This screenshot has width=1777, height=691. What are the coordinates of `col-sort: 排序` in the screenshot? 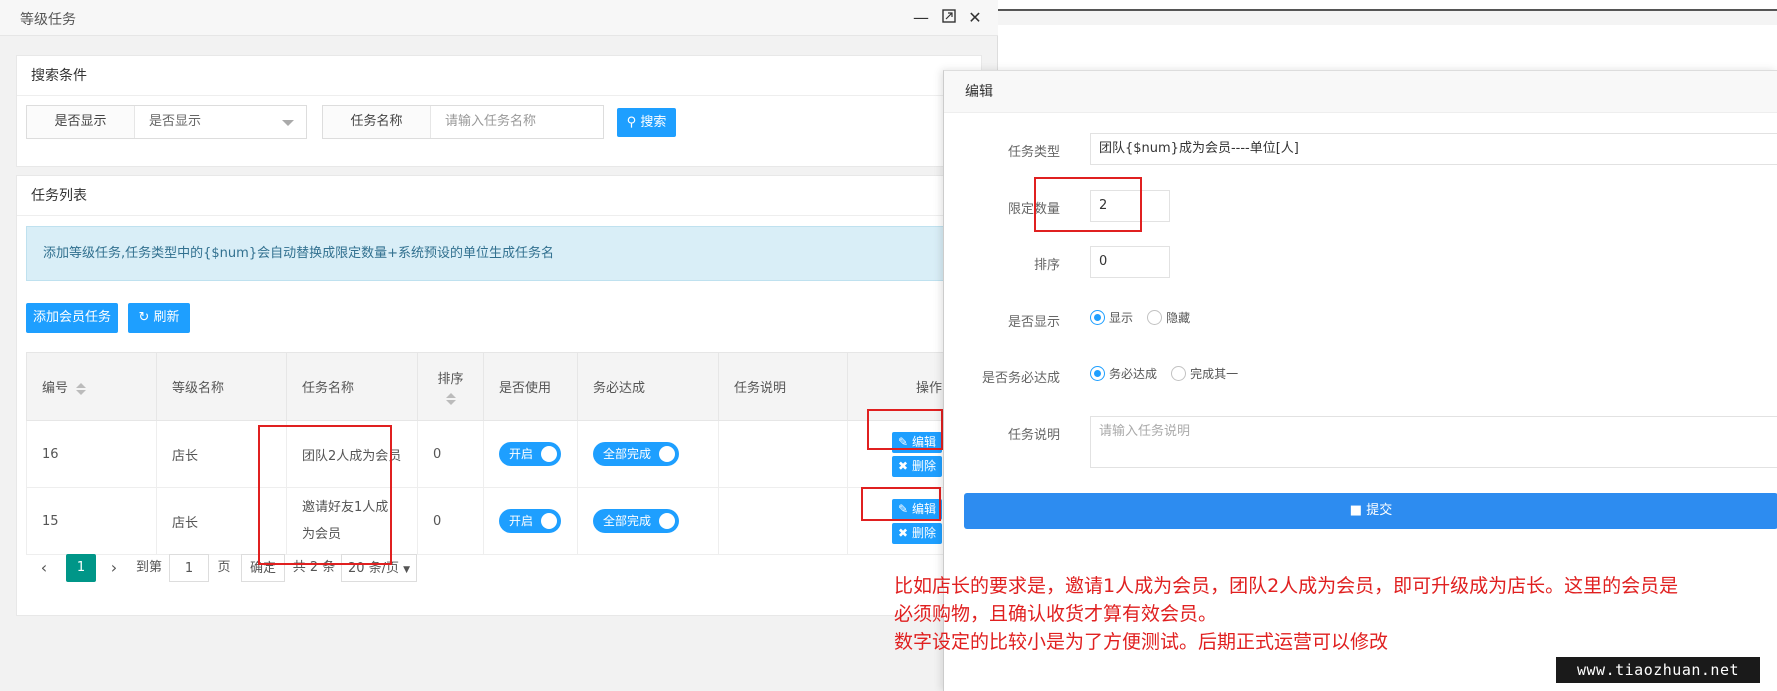 It's located at (450, 386).